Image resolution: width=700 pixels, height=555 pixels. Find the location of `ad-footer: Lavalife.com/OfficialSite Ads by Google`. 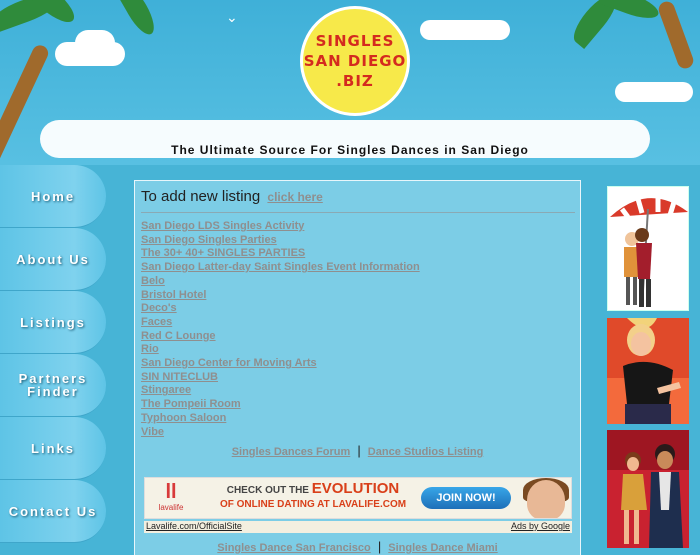

ad-footer: Lavalife.com/OfficialSite Ads by Google is located at coordinates (358, 527).